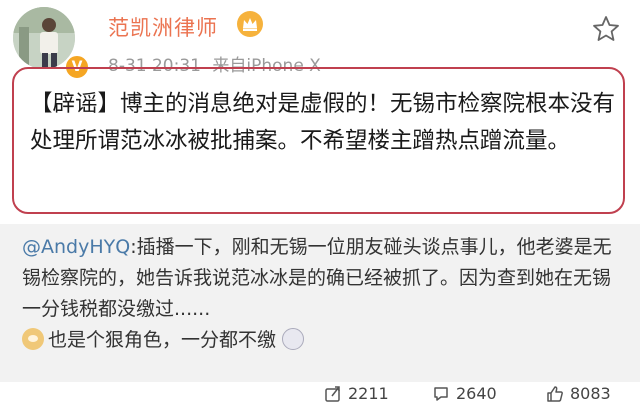  What do you see at coordinates (590, 393) in the screenshot?
I see `like-count: 8083` at bounding box center [590, 393].